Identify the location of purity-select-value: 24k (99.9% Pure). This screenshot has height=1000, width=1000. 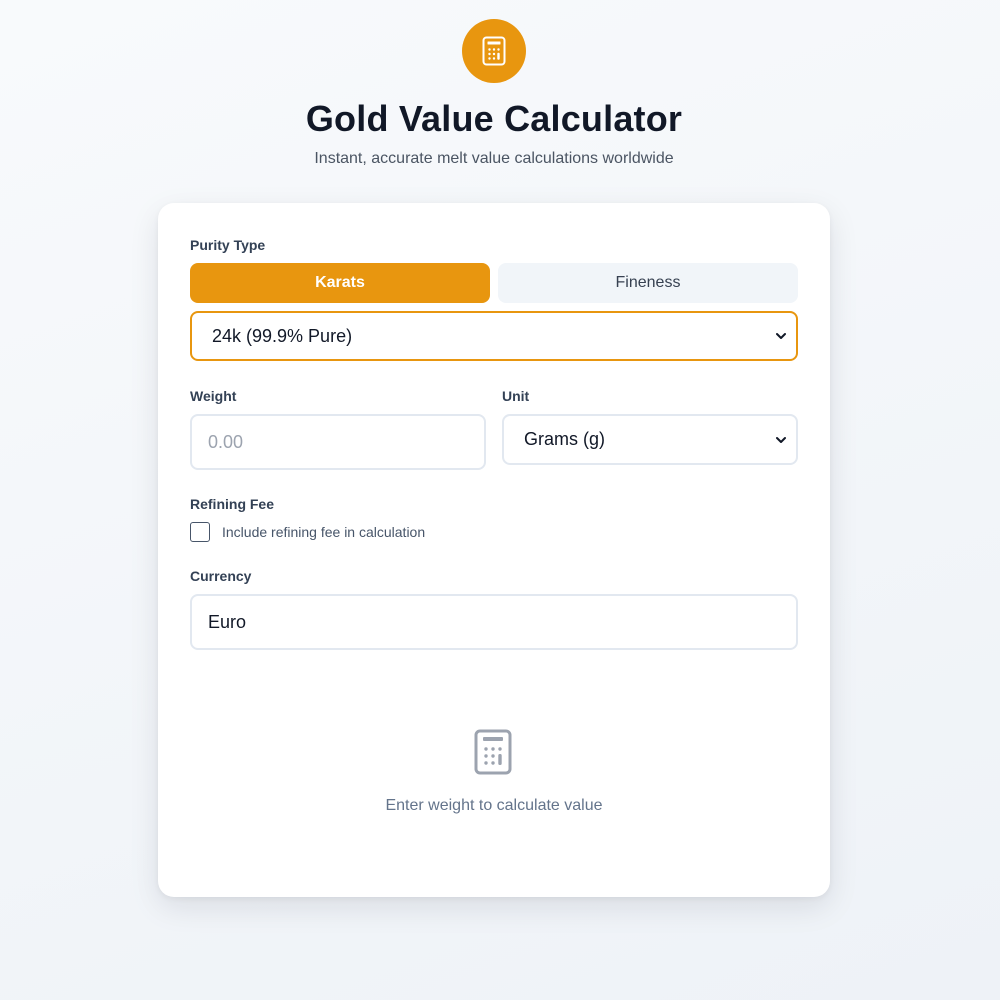
(282, 335).